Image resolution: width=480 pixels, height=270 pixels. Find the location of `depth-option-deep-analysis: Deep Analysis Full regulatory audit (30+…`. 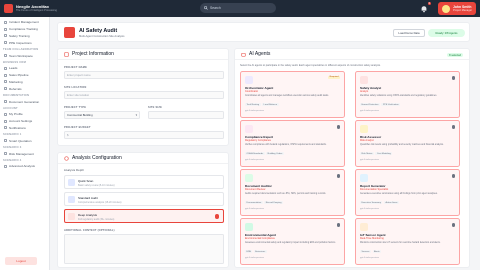

depth-option-deep-analysis: Deep Analysis Full regulatory audit (30+… is located at coordinates (144, 216).